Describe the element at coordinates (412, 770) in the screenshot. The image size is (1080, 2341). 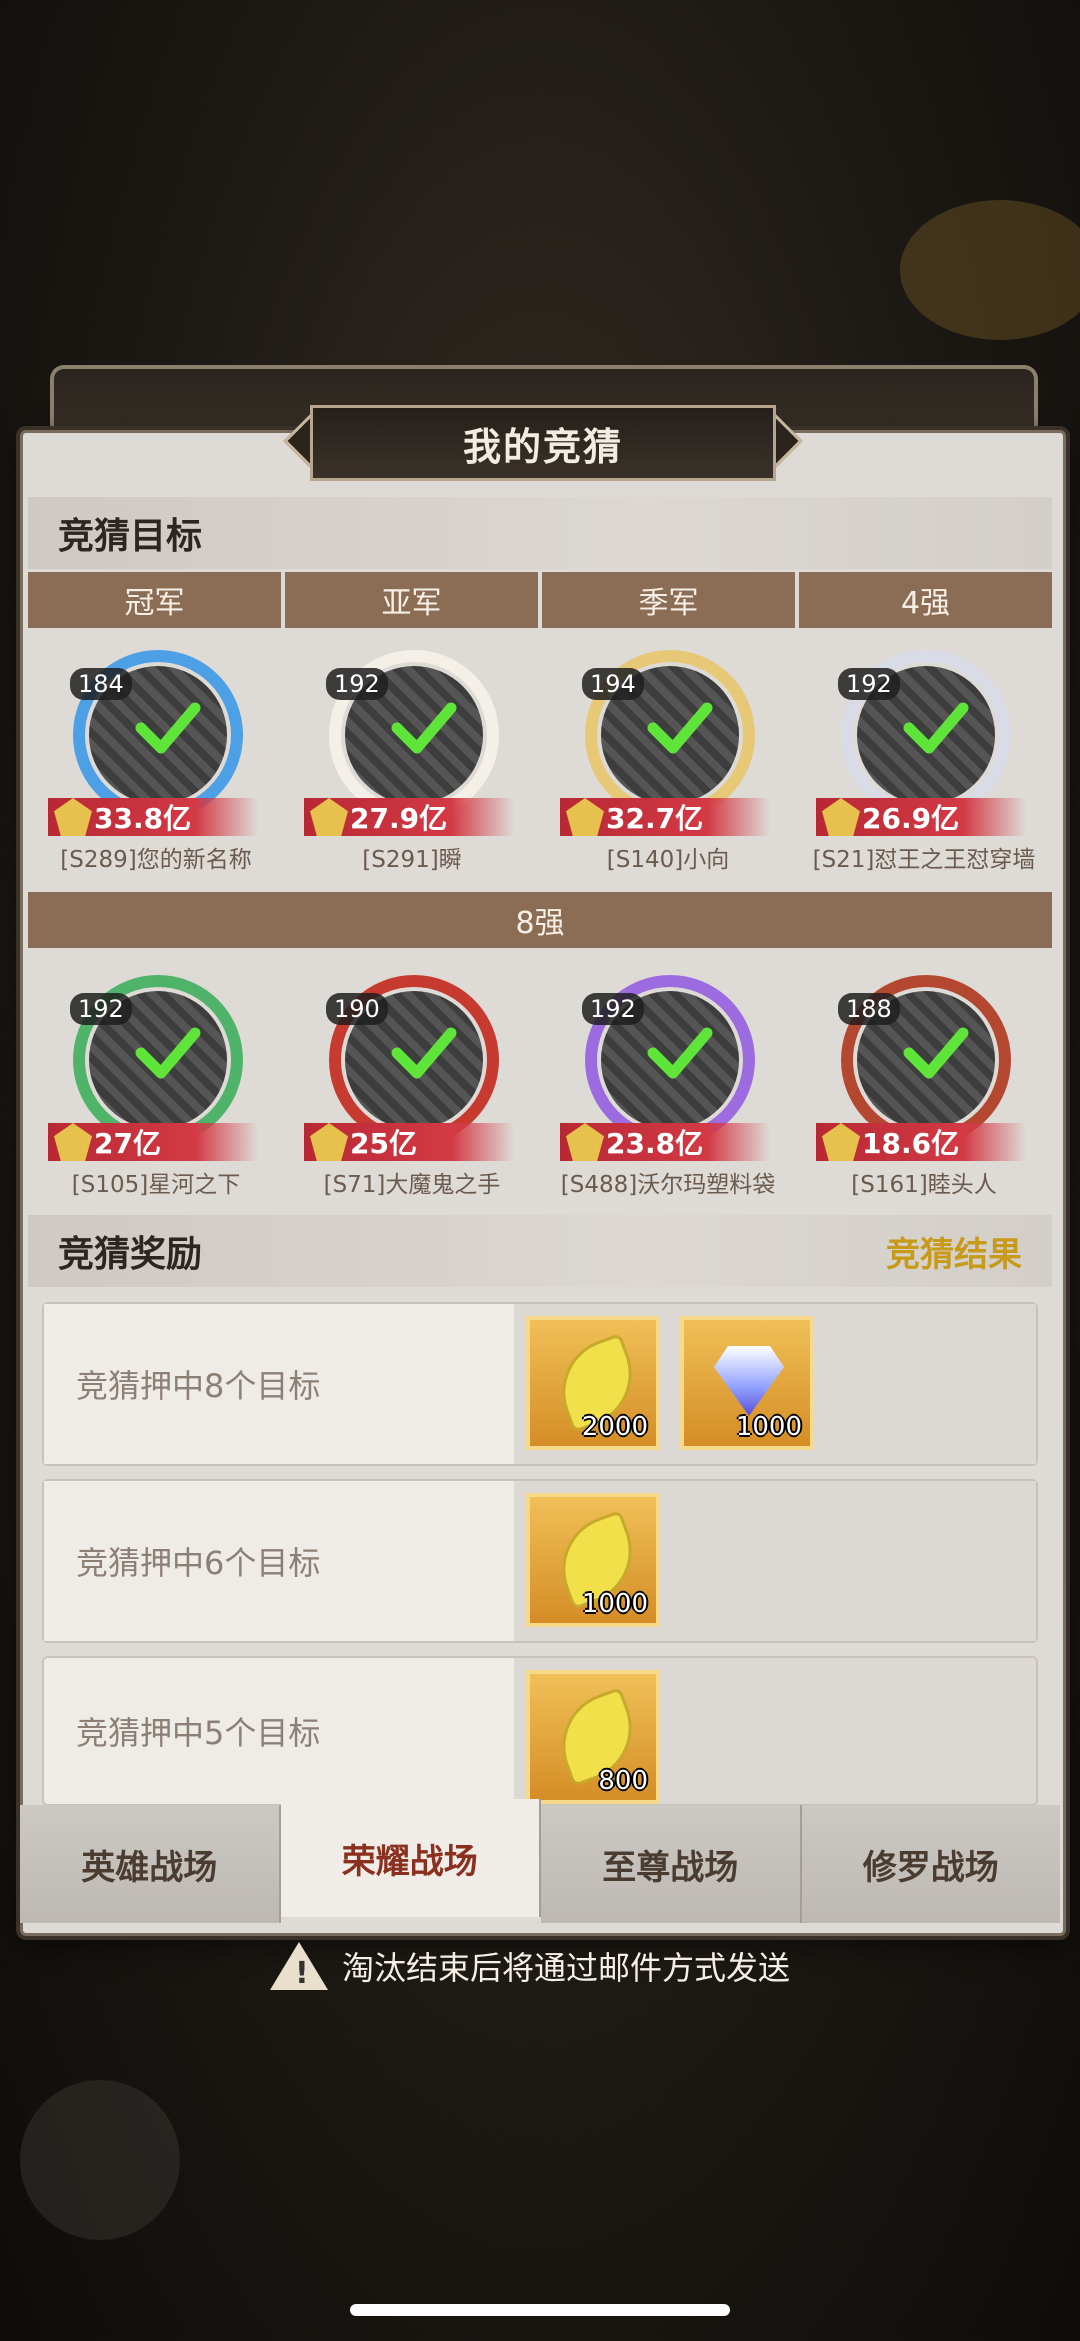
I see `hero-card: 192 27.9亿 [S291]瞬` at that location.